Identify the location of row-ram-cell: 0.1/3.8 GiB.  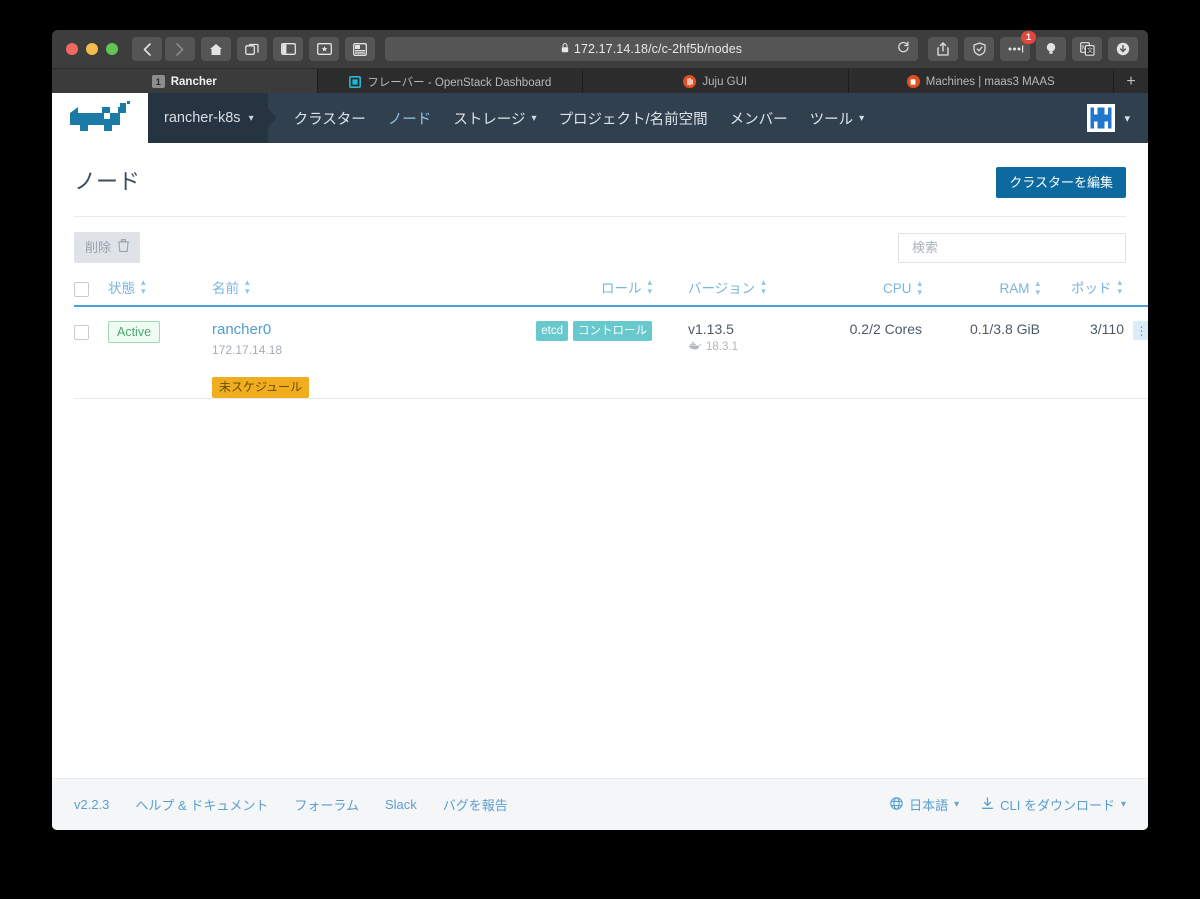
(981, 352).